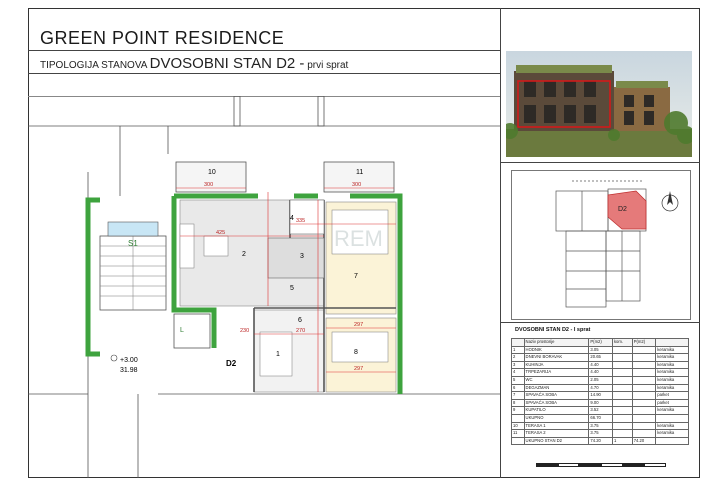 This screenshot has height=480, width=711. Describe the element at coordinates (600, 418) in the screenshot. I see `table-cell: 66.70` at that location.